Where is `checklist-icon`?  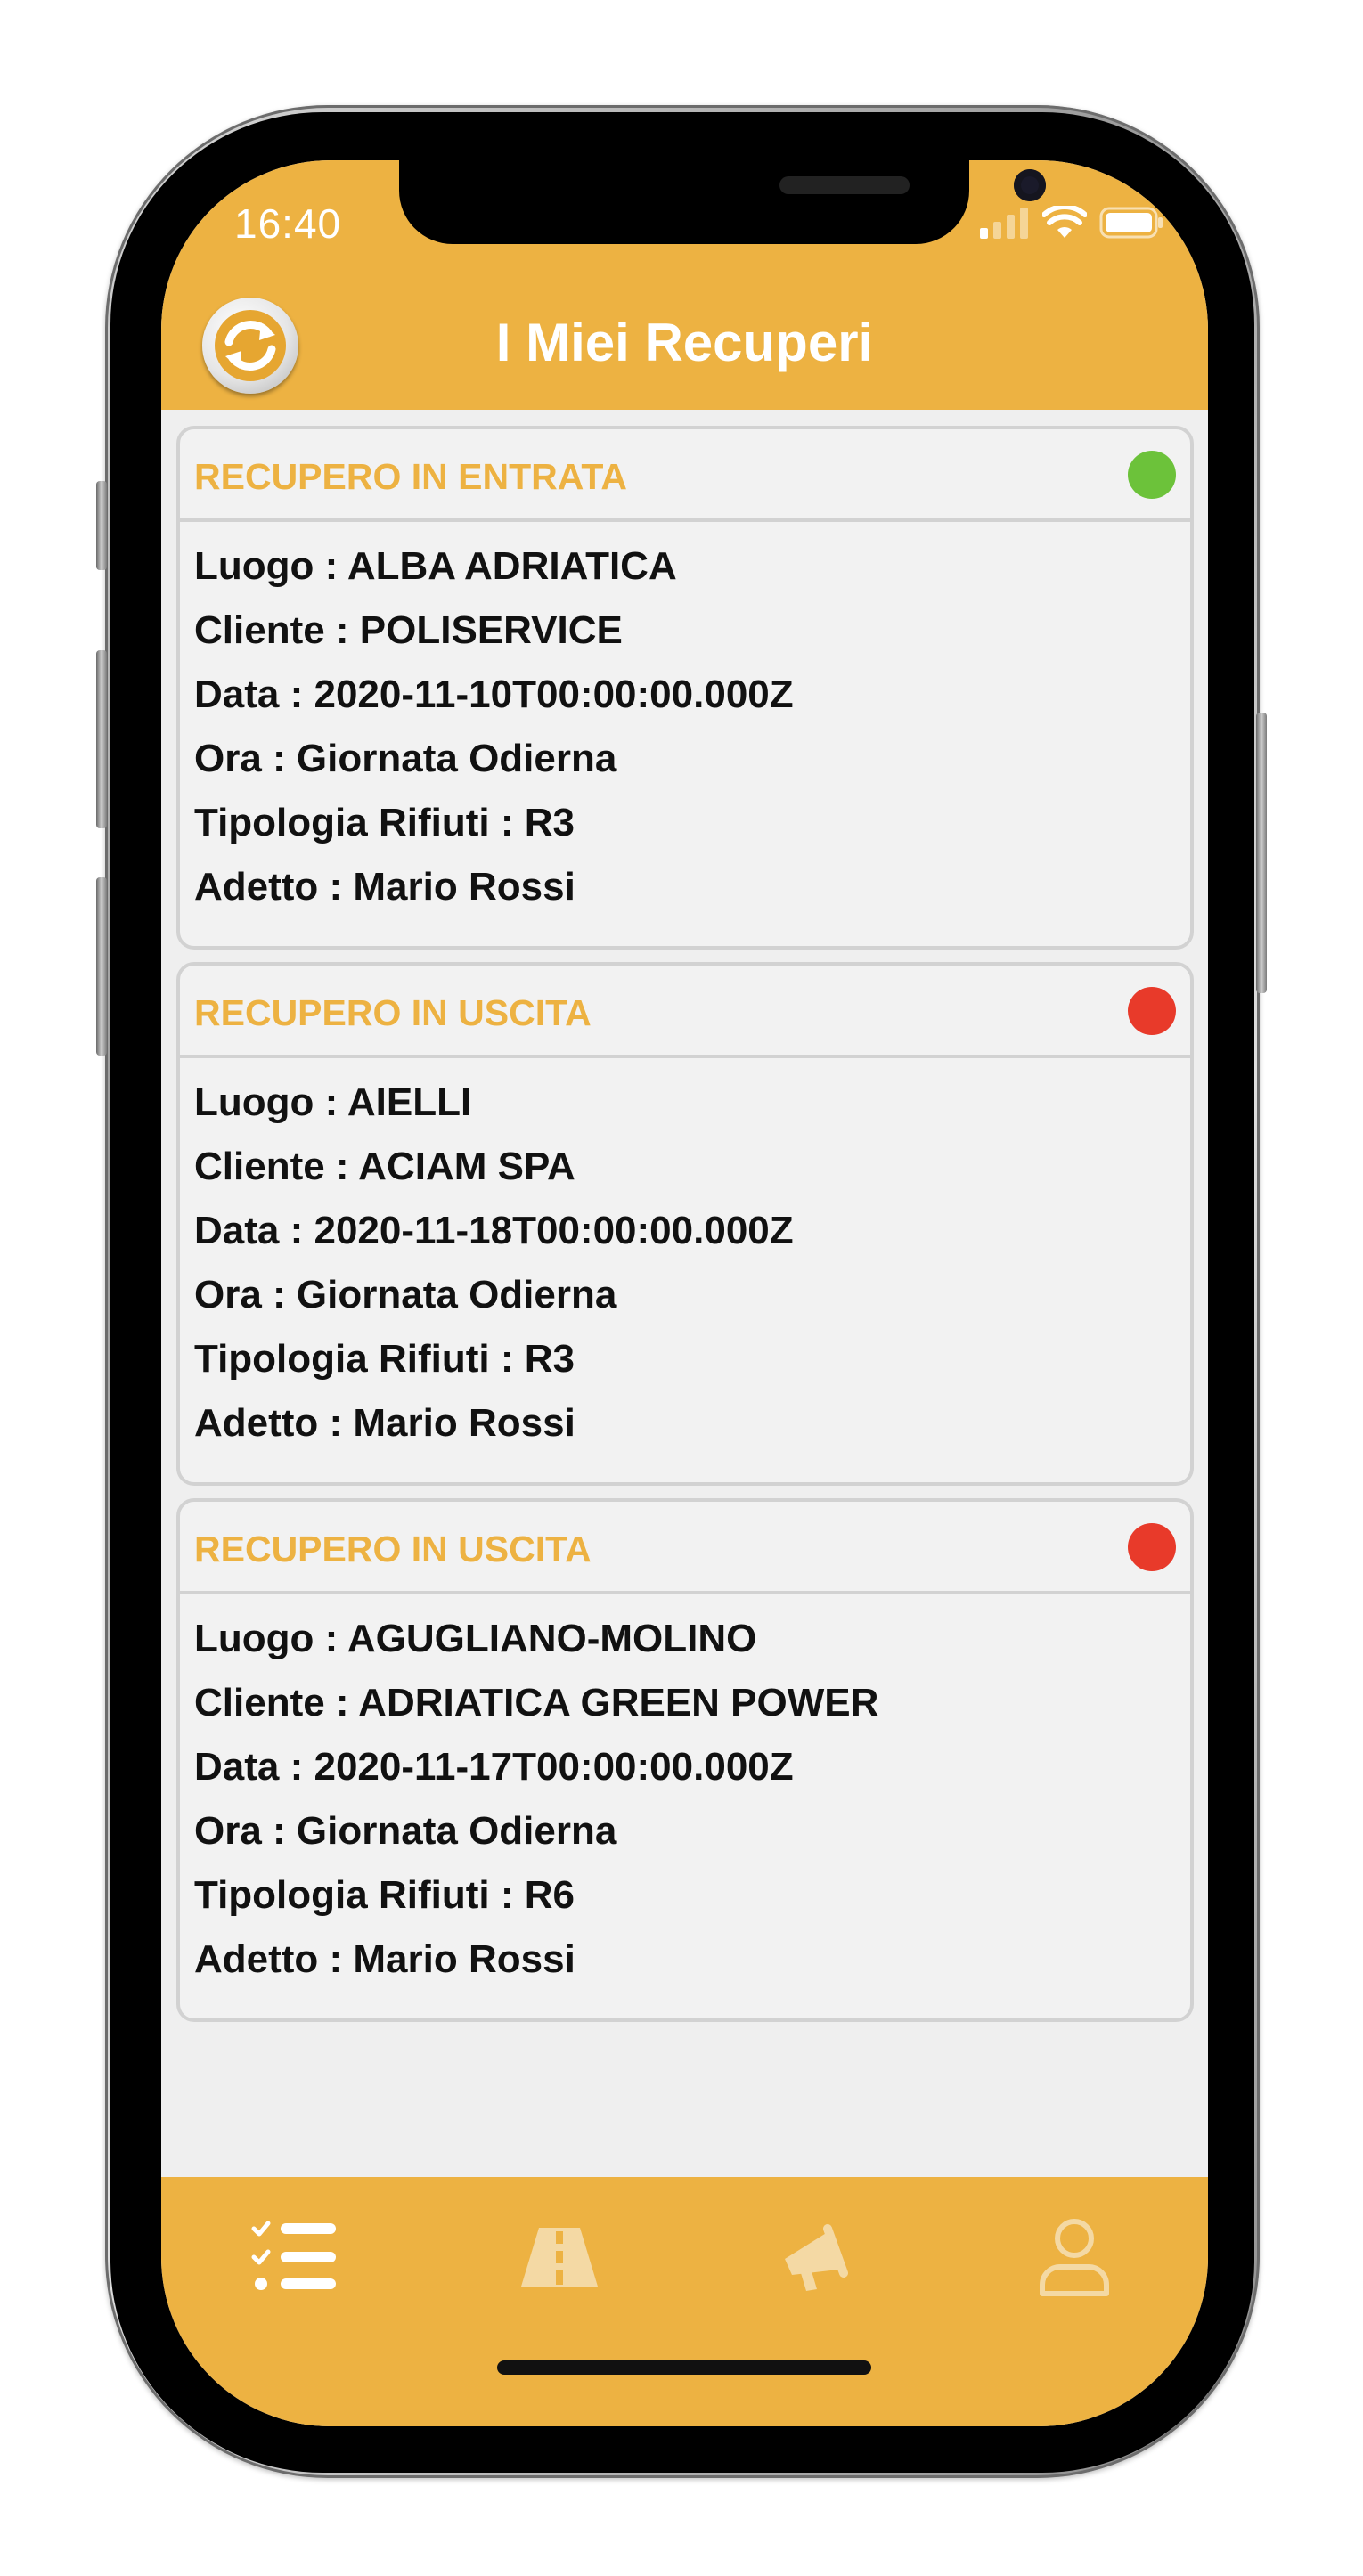 checklist-icon is located at coordinates (294, 2255).